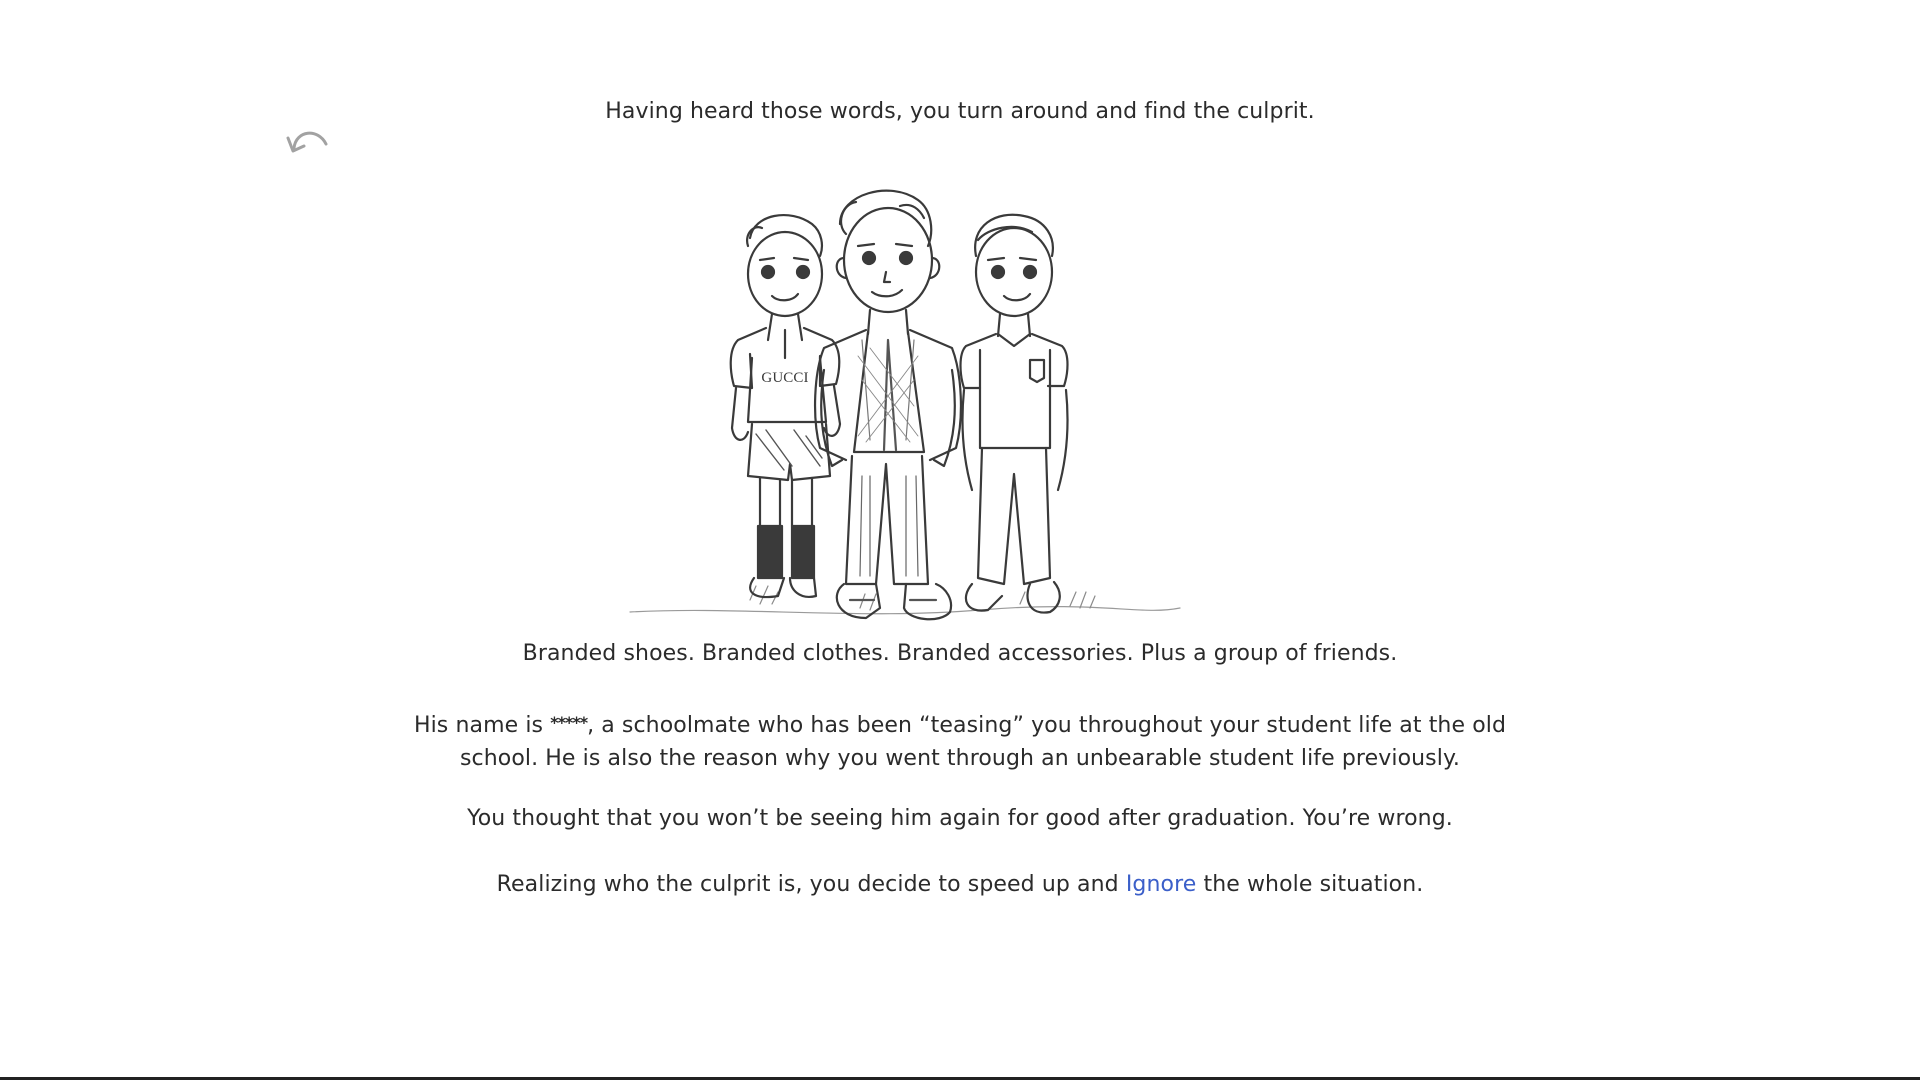  What do you see at coordinates (1161, 884) in the screenshot?
I see `ignore-choice-link: Ignore` at bounding box center [1161, 884].